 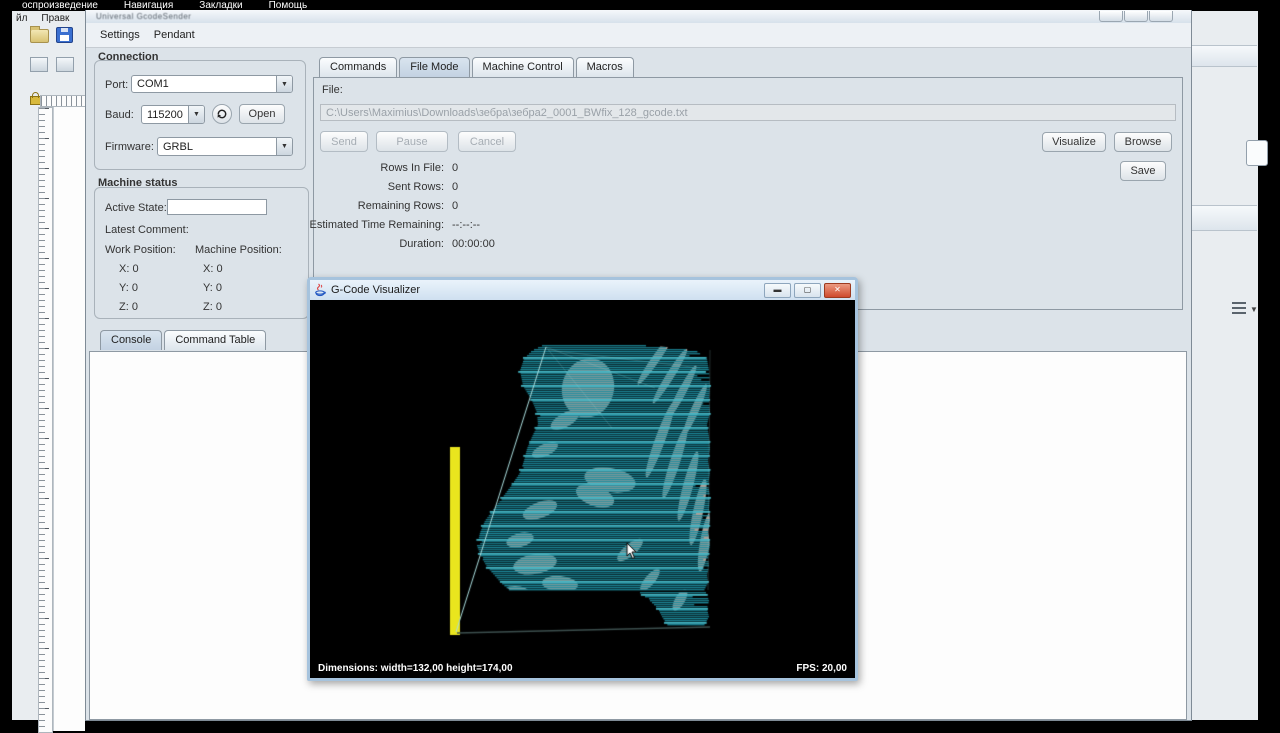 I want to click on send-button: Send, so click(x=344, y=141).